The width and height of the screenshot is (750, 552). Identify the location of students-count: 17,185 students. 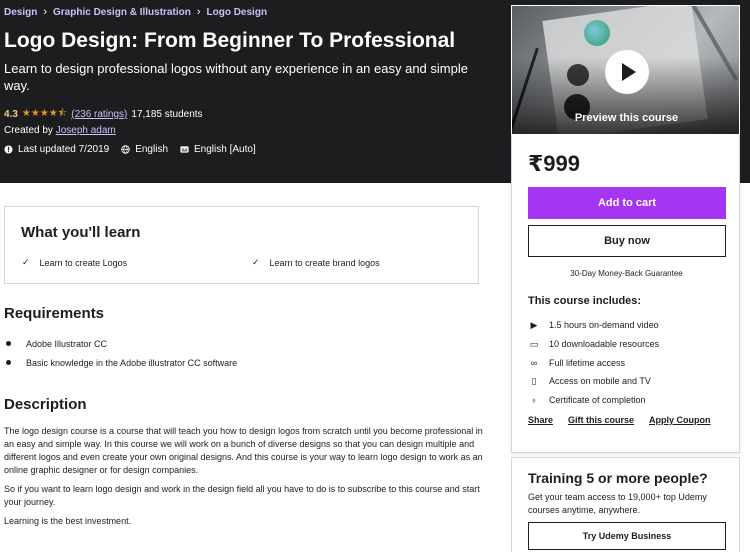
(167, 114).